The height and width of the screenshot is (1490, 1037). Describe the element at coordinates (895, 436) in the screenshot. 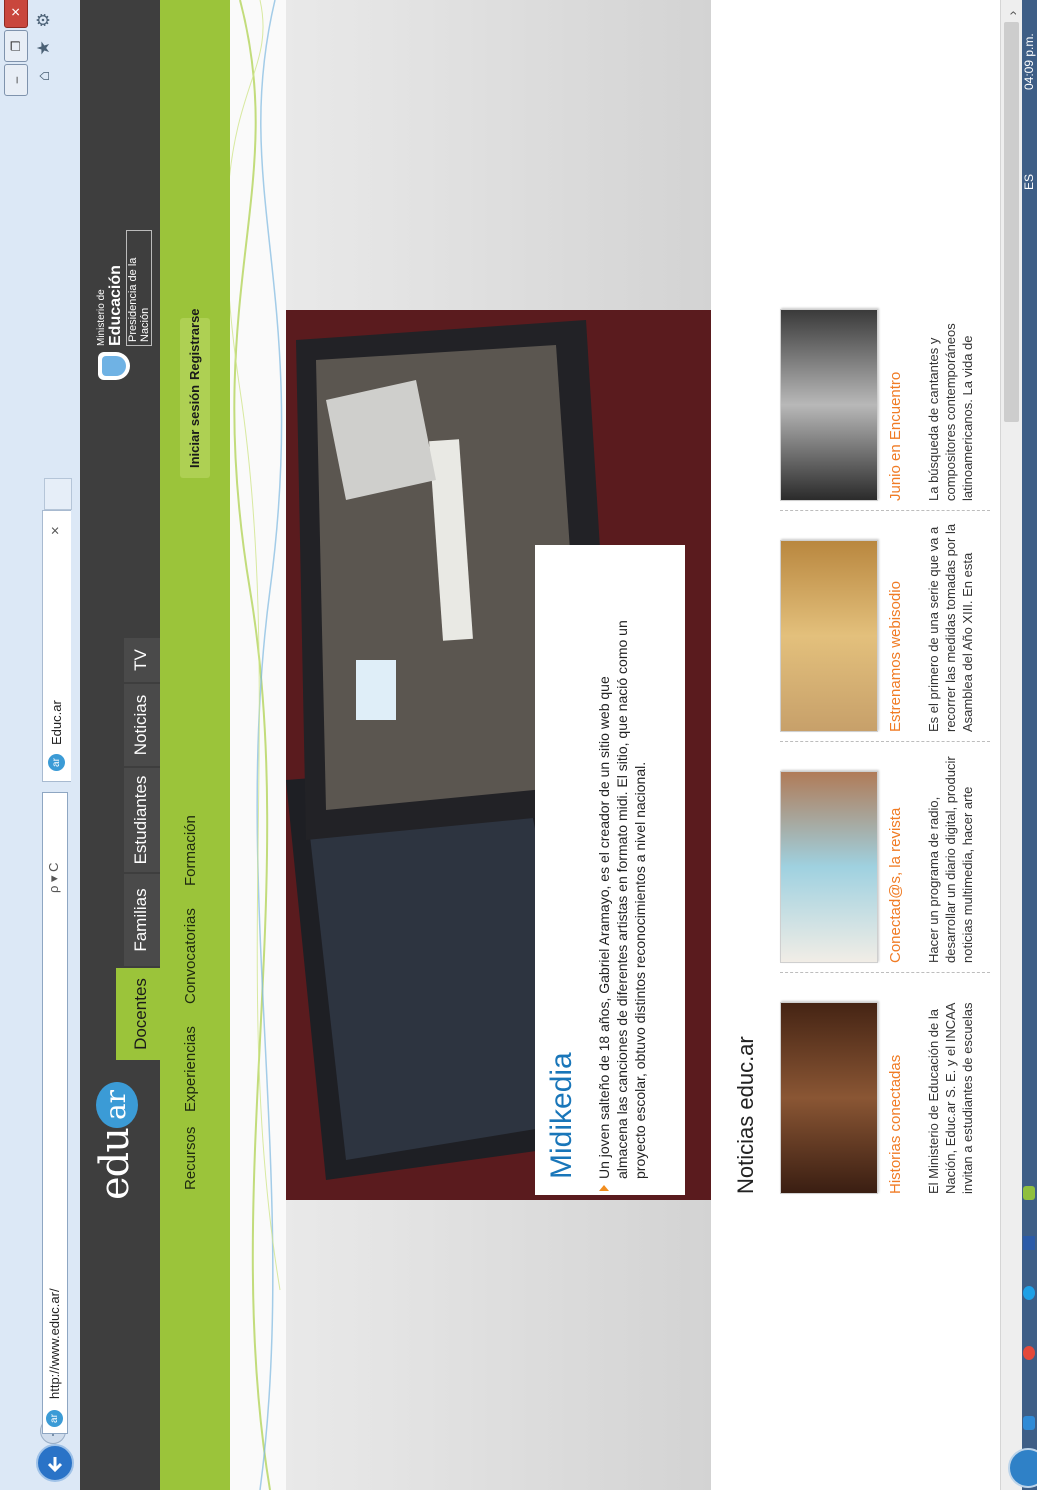

I see `card-title: Junio en Encuentro` at that location.